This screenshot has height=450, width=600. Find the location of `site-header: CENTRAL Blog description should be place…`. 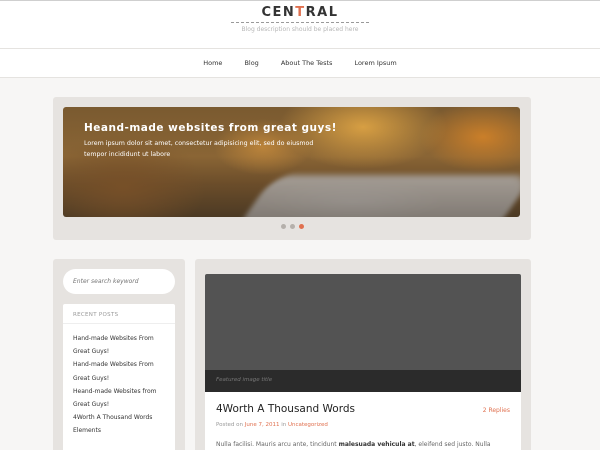

site-header: CENTRAL Blog description should be place… is located at coordinates (300, 24).